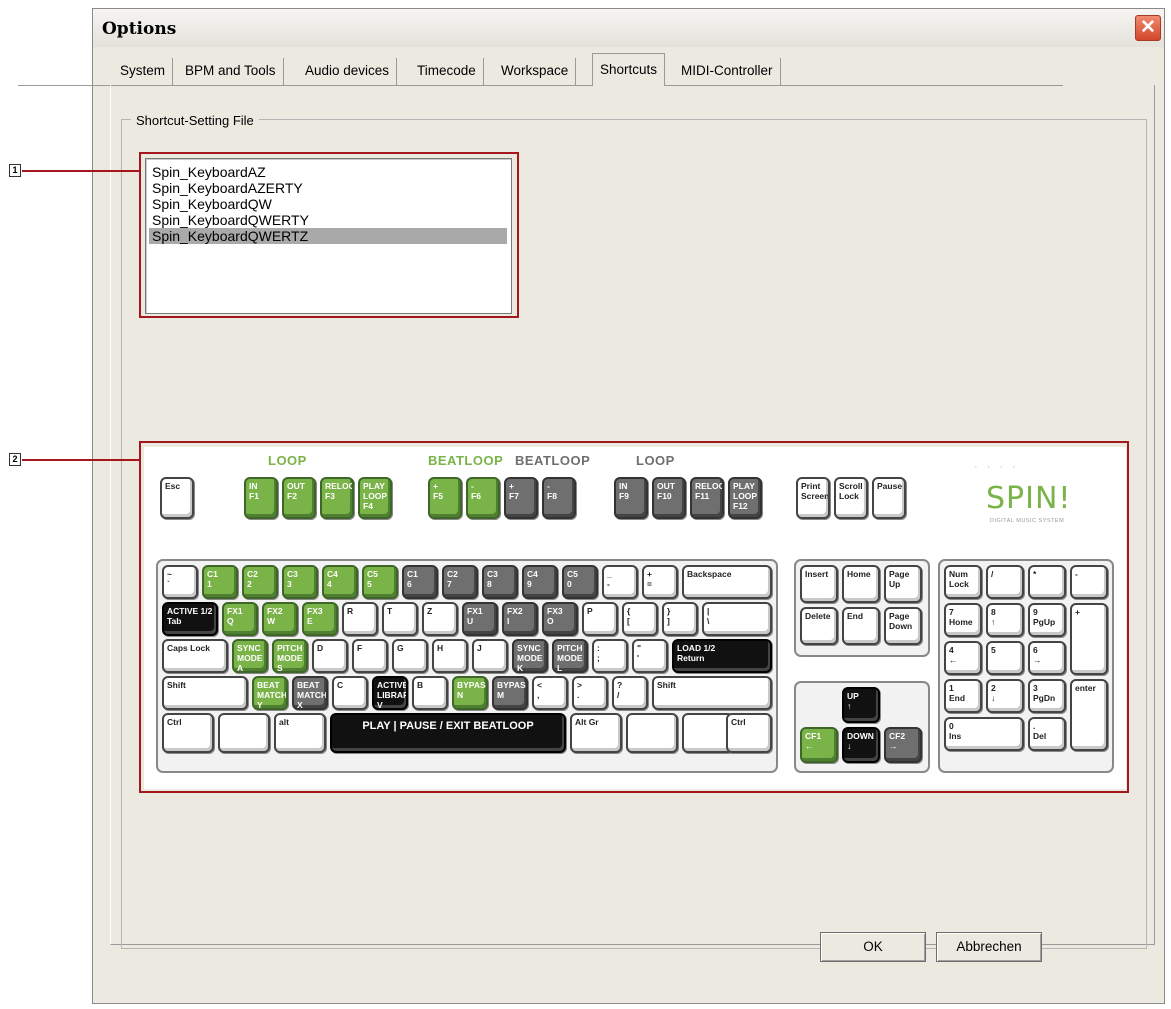 The height and width of the screenshot is (1009, 1171). What do you see at coordinates (535, 71) in the screenshot?
I see `tab-workspace: Workspace` at bounding box center [535, 71].